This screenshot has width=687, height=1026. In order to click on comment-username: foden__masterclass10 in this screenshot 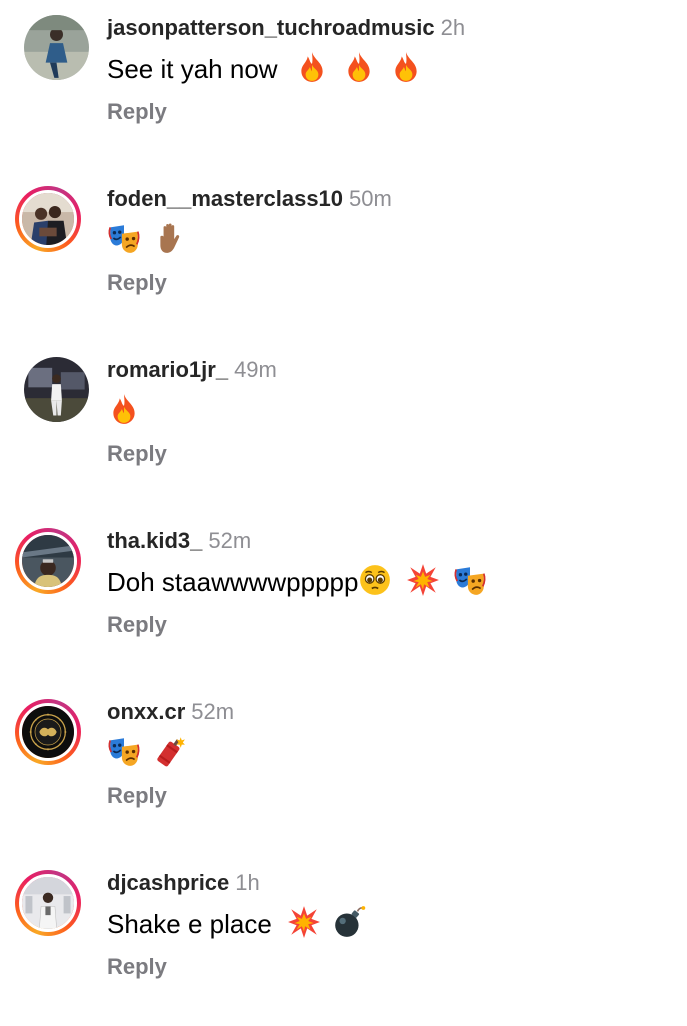, I will do `click(225, 198)`.